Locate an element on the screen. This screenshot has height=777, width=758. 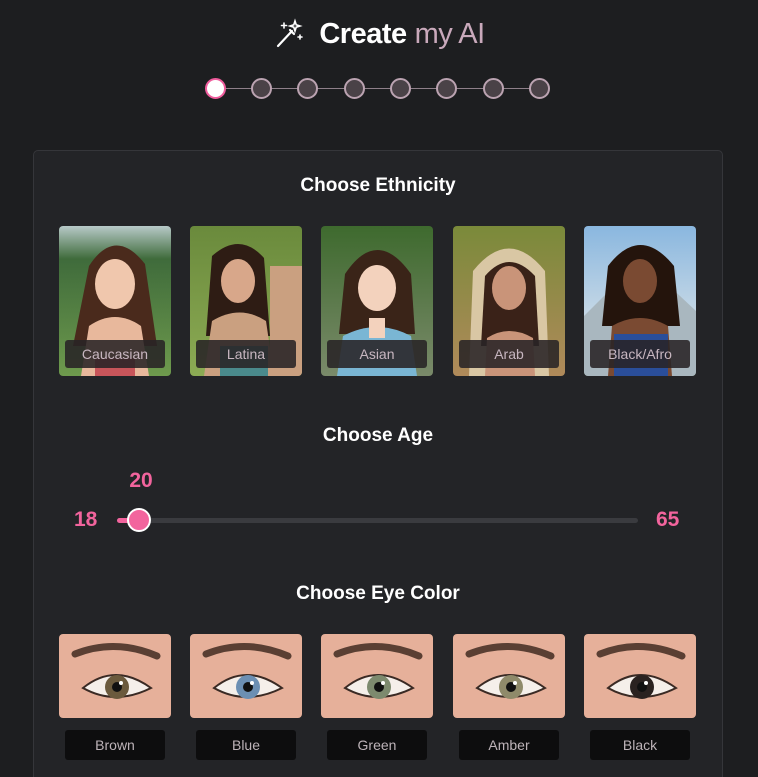
ethnicity-card-black-afro: Black/Afro is located at coordinates (640, 301).